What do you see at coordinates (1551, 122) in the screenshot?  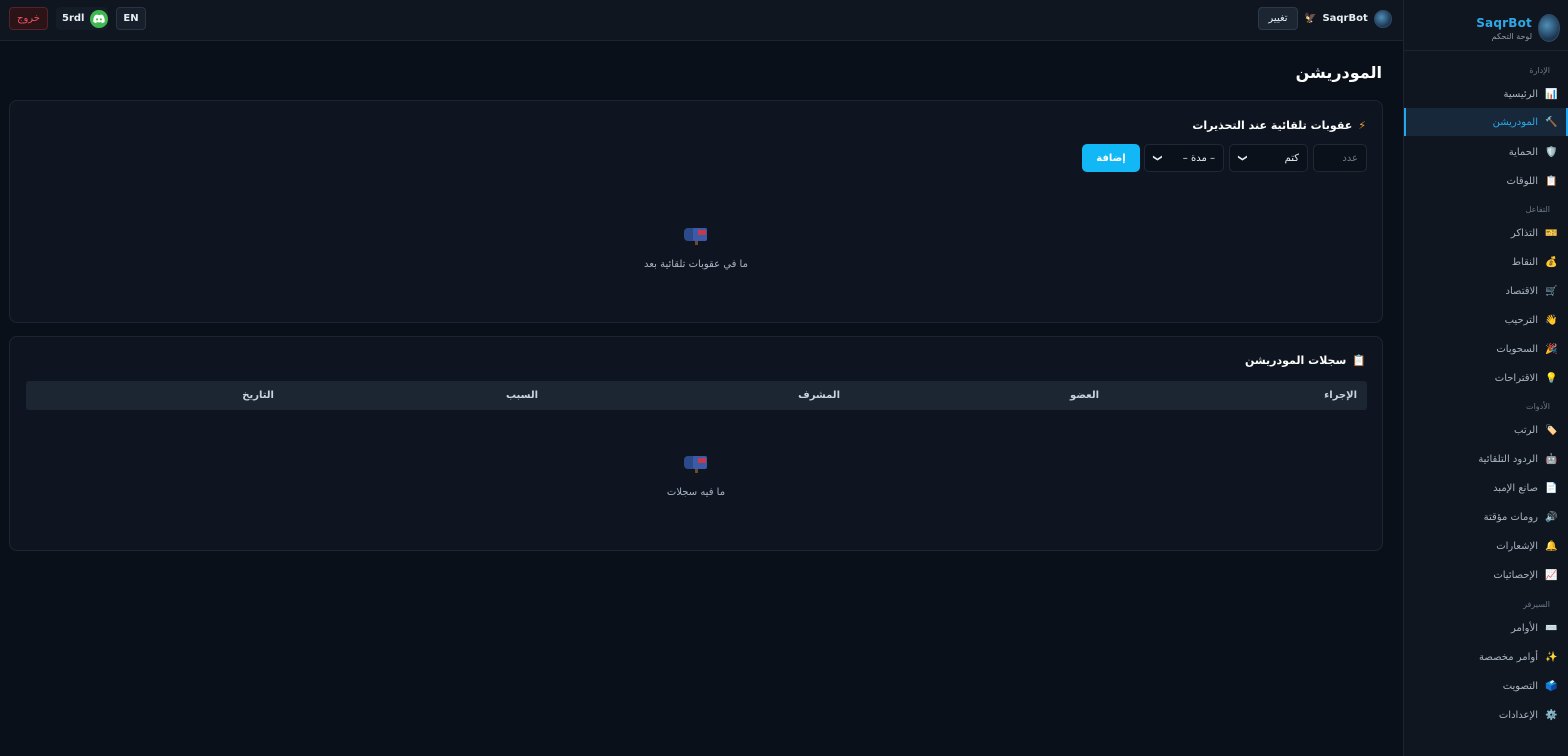 I see `hammer-icon: 🔨` at bounding box center [1551, 122].